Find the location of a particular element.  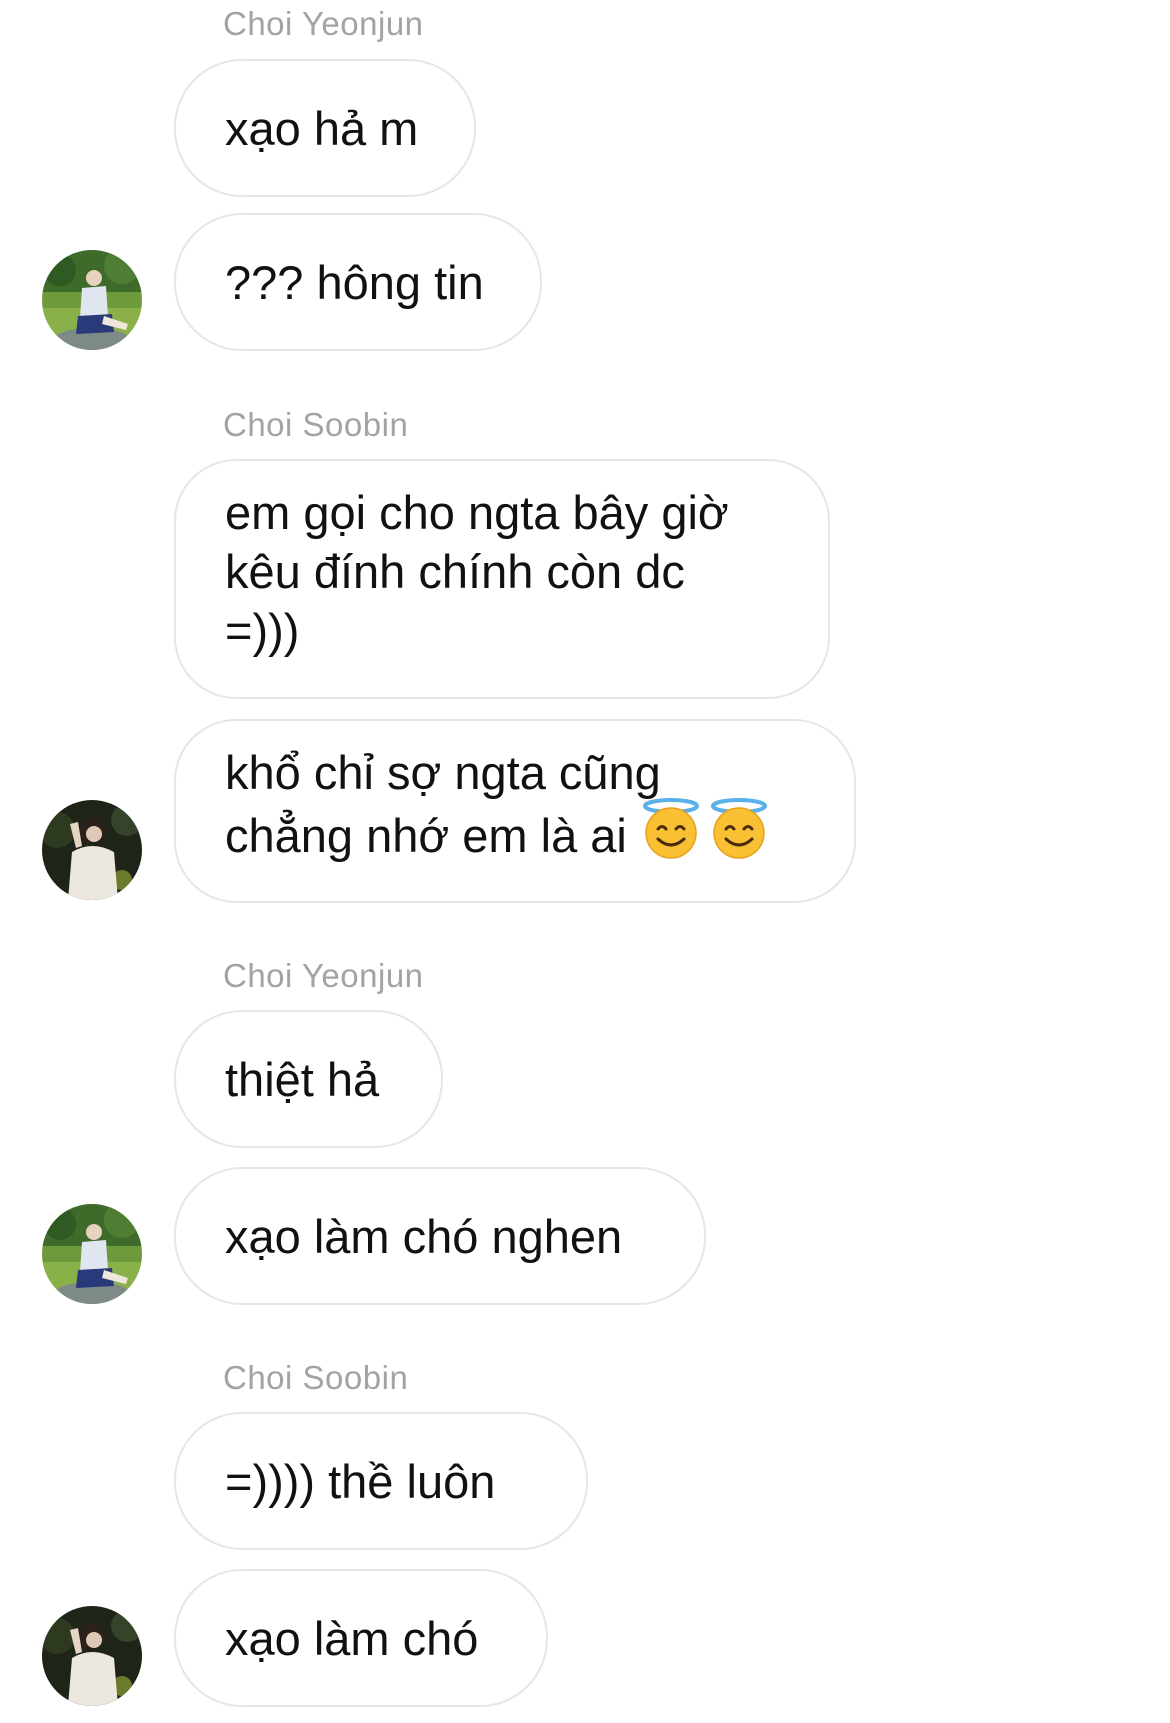

message-text: xạo làm chó nghen is located at coordinates (424, 1236).